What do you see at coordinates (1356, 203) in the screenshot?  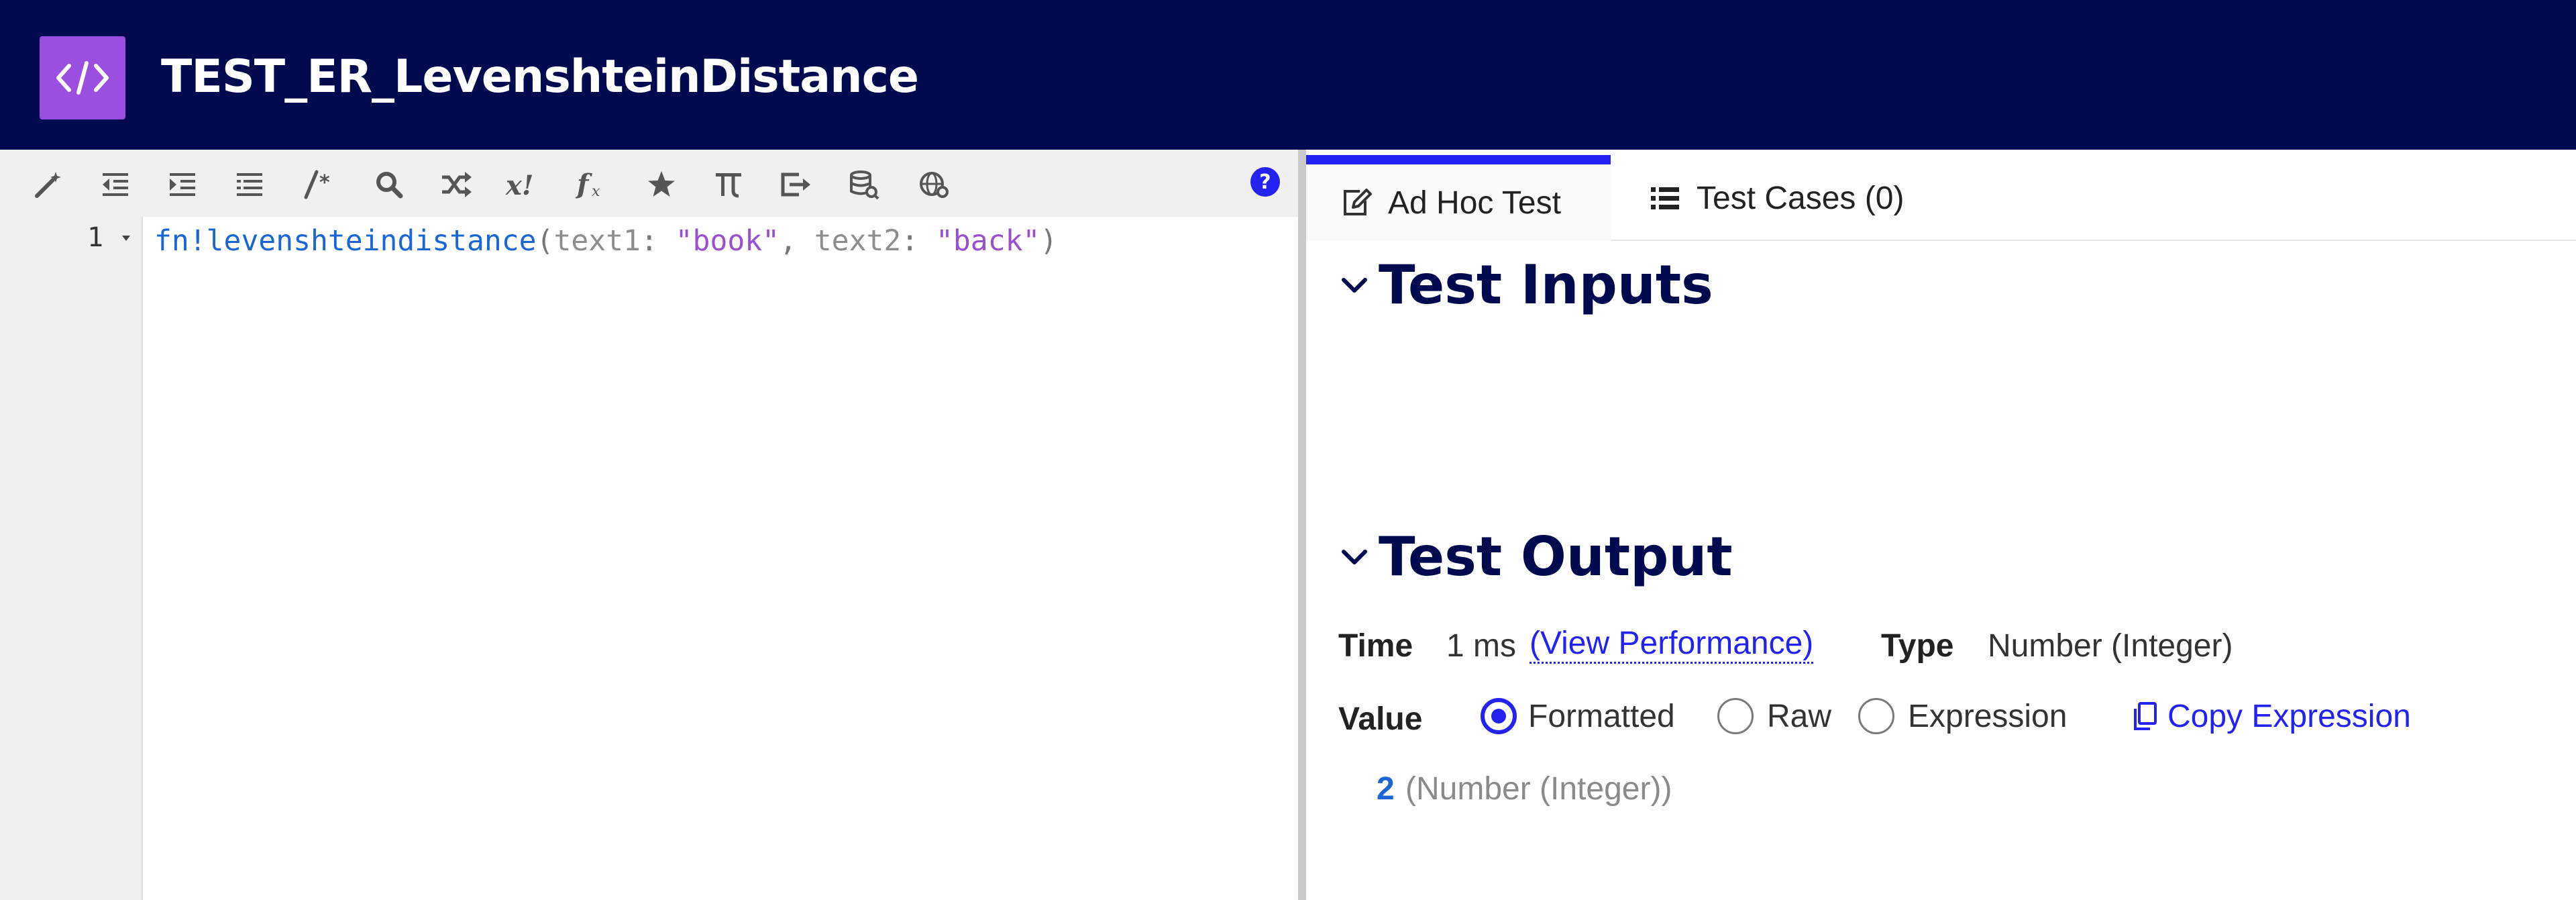 I see `edit-icon` at bounding box center [1356, 203].